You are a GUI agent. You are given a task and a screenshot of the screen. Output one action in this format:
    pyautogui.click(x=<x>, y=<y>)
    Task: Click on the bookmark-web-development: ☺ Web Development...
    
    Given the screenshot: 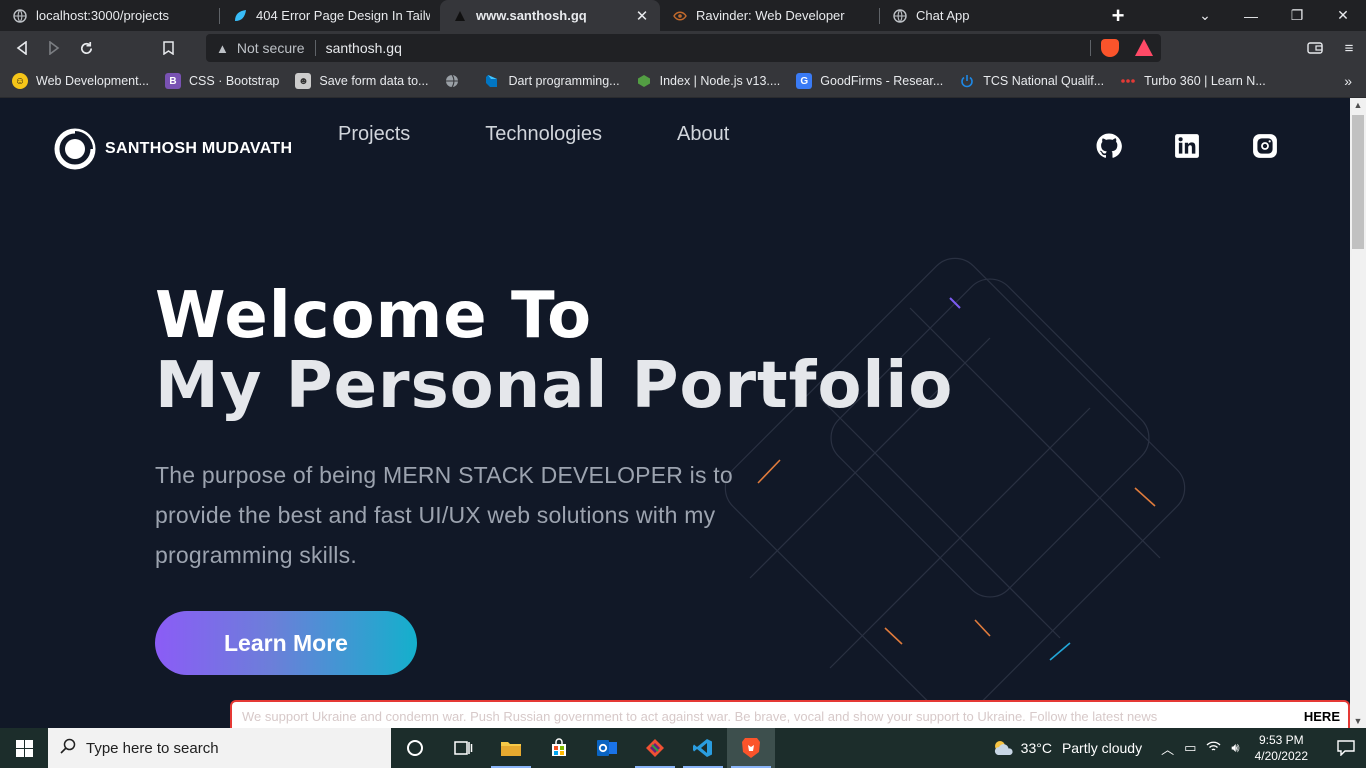 What is the action you would take?
    pyautogui.click(x=80, y=81)
    